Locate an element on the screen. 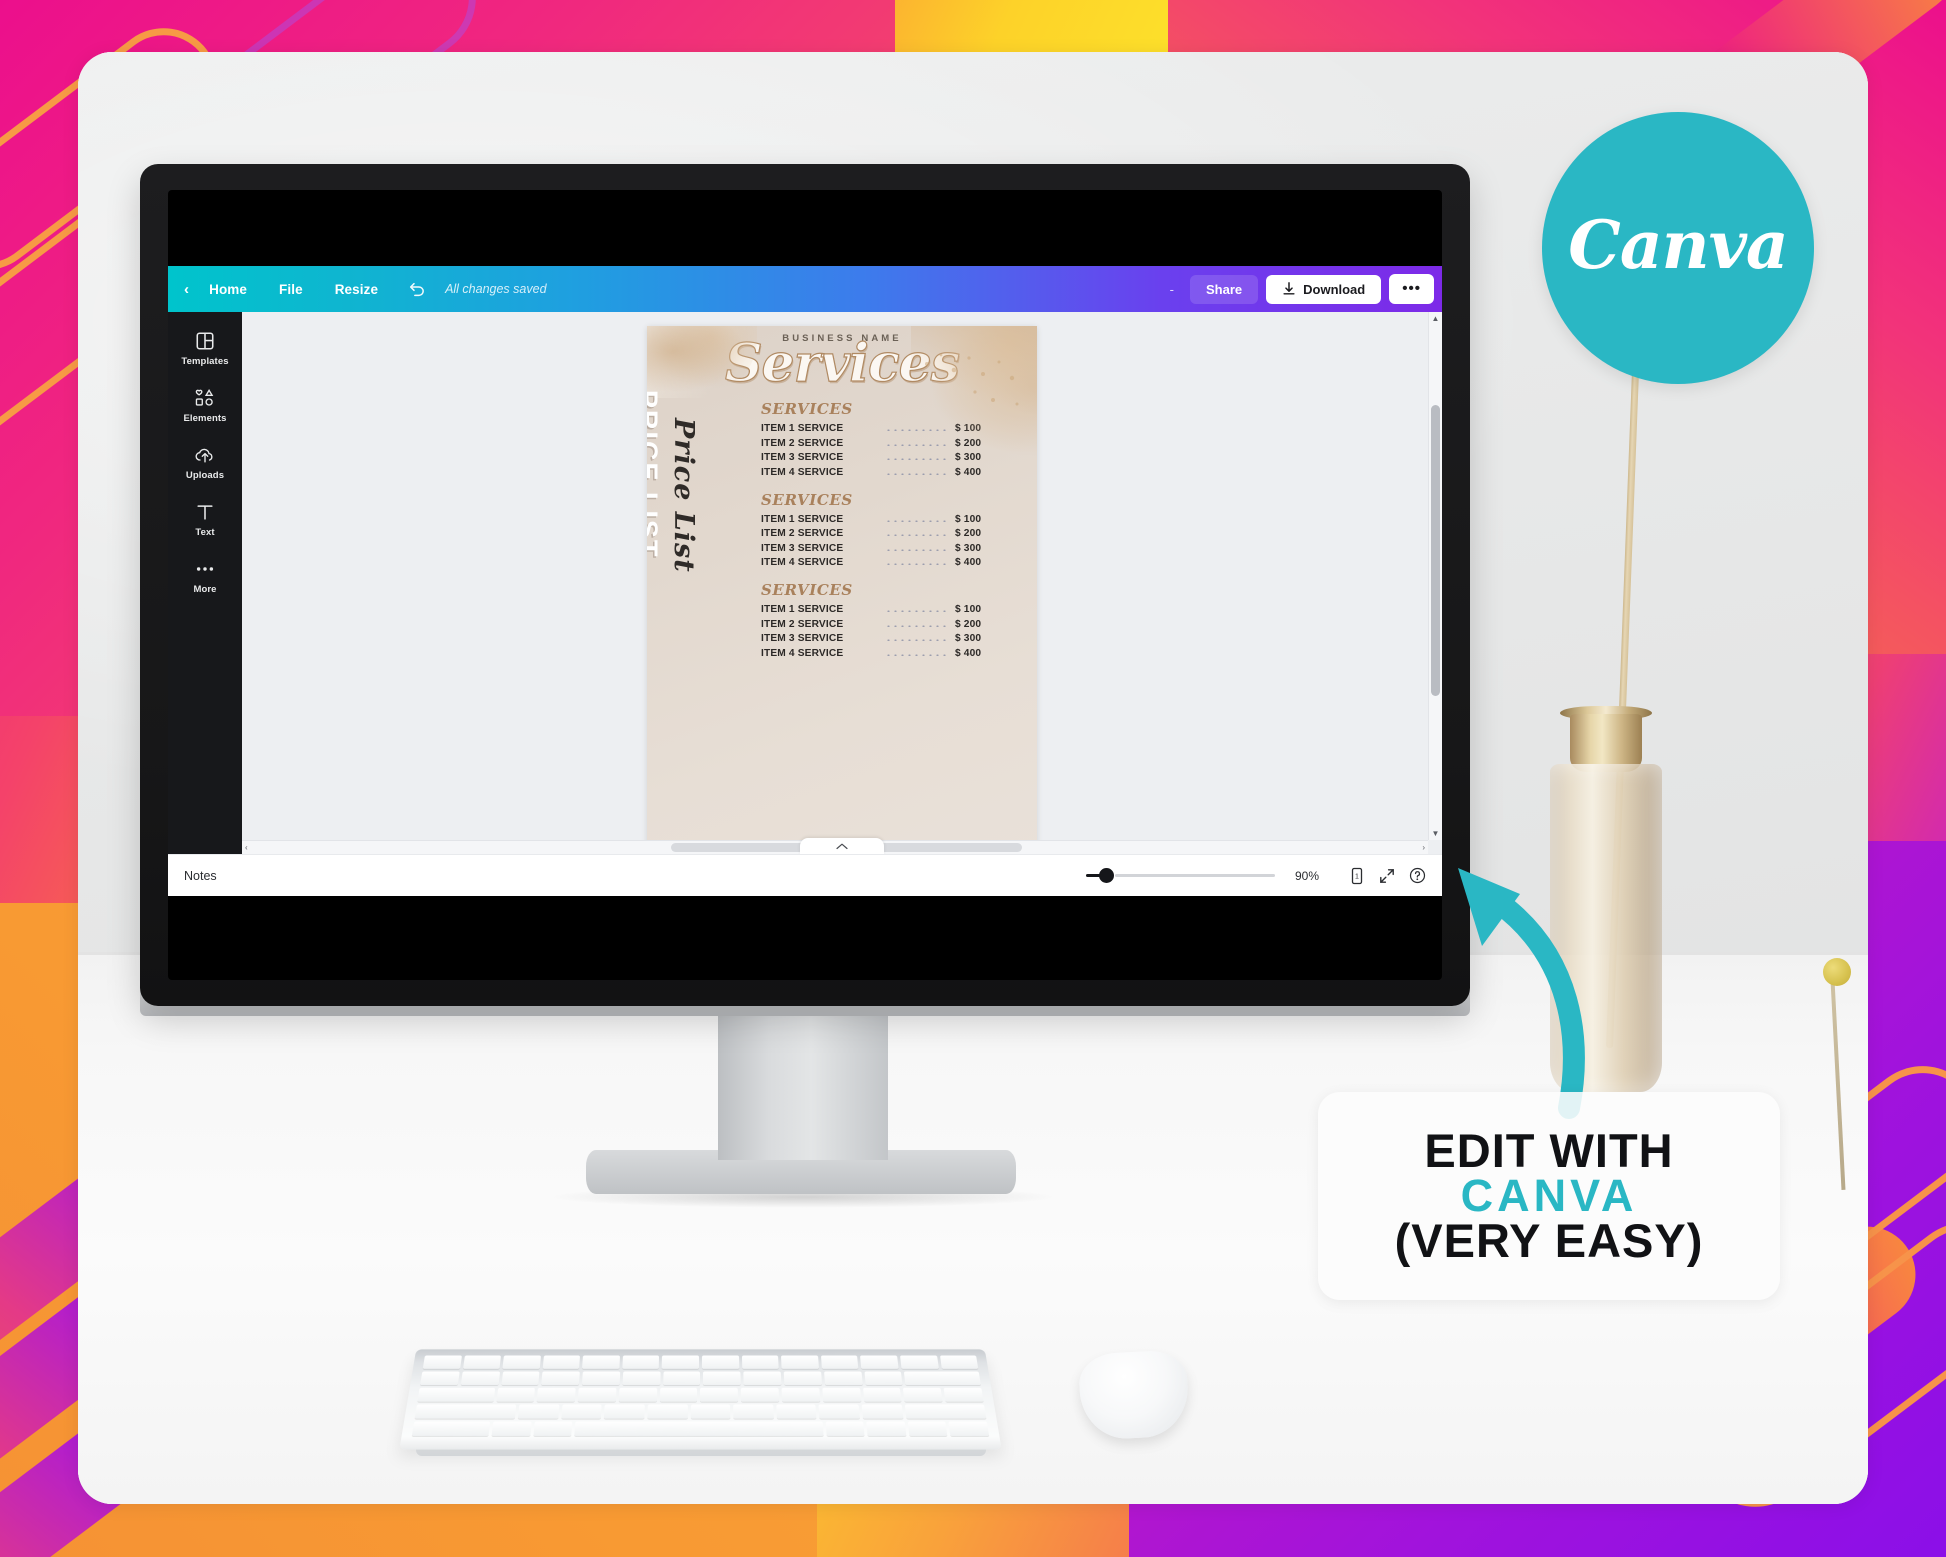 Image resolution: width=1946 pixels, height=1557 pixels. page-count-button: 1 is located at coordinates (1357, 876).